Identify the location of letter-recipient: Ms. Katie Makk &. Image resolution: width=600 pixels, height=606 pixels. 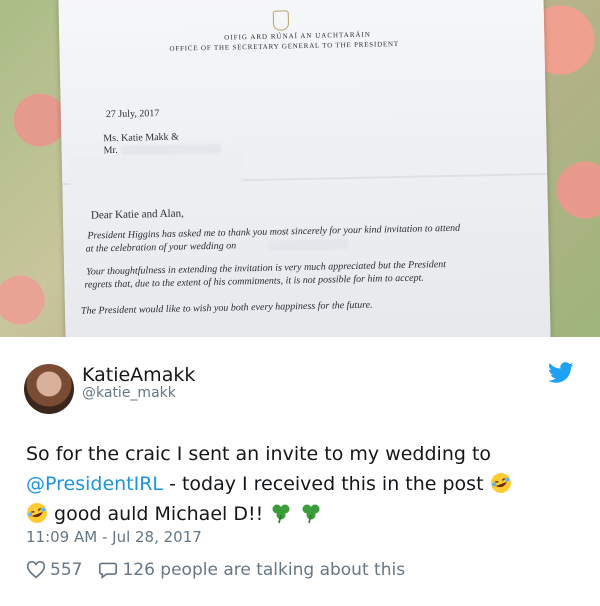
(141, 138).